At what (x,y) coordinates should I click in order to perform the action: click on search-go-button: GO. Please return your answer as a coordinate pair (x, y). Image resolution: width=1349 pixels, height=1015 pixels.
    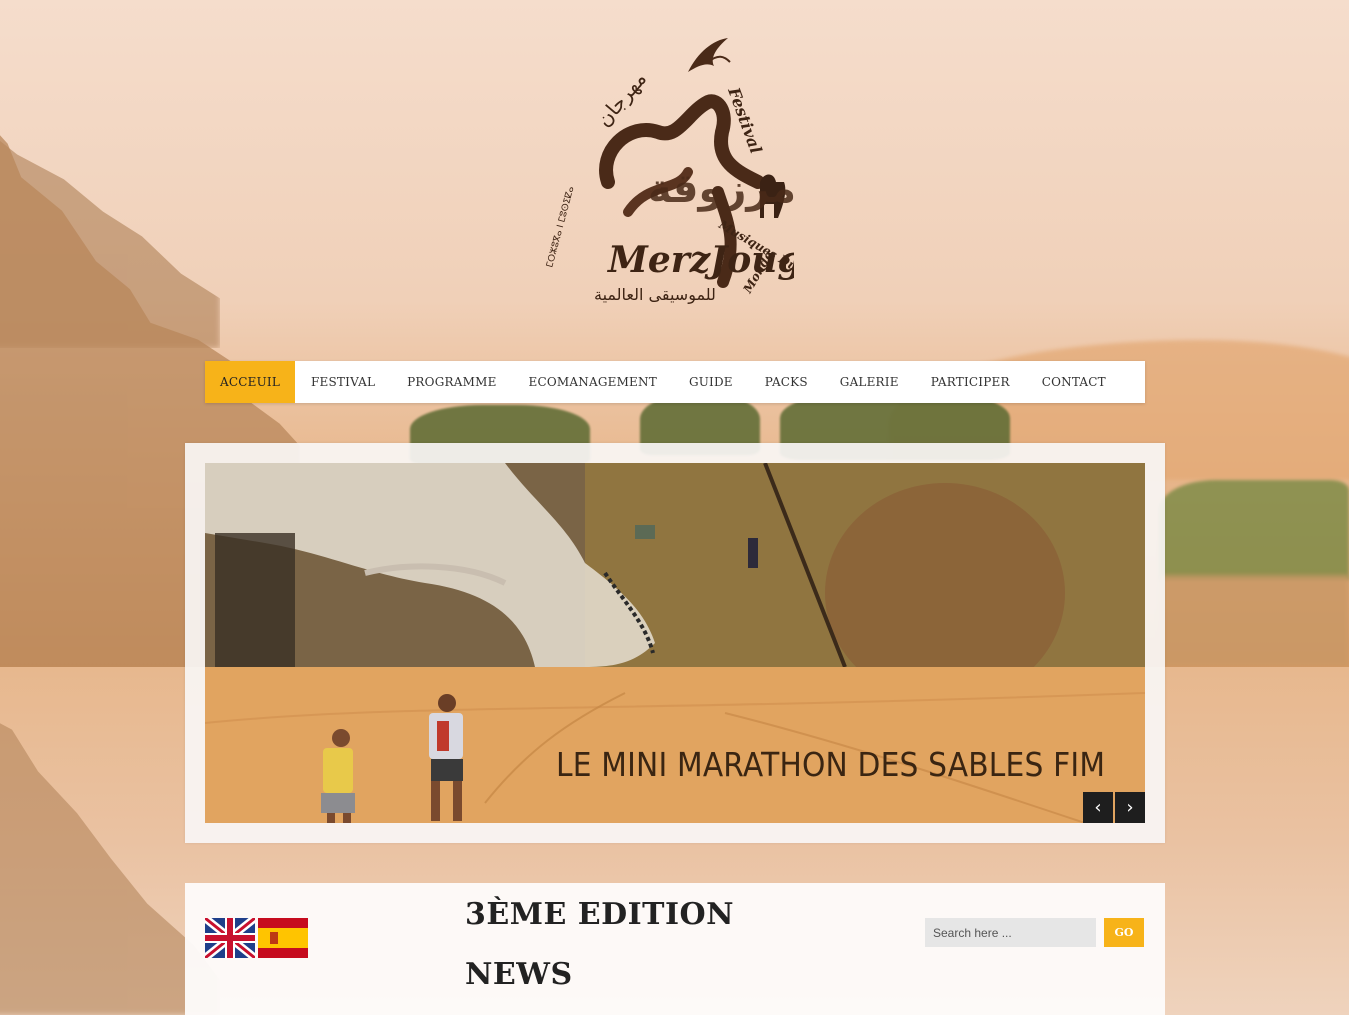
    Looking at the image, I should click on (1124, 932).